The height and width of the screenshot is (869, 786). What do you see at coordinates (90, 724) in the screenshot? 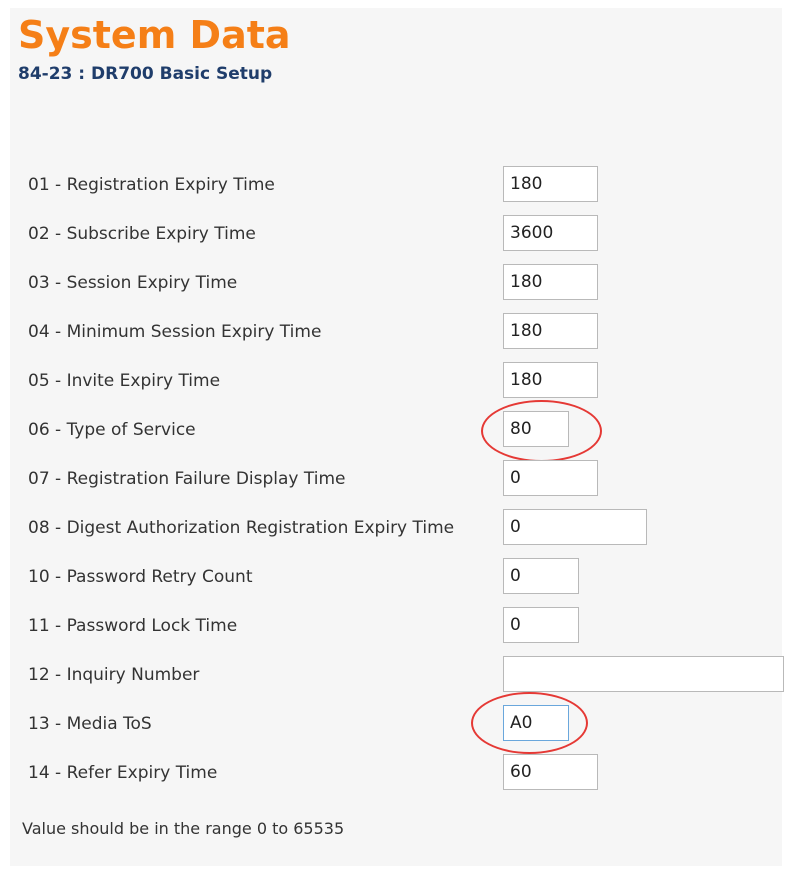
I see `row-label-media-tos: 13 - Media ToS` at bounding box center [90, 724].